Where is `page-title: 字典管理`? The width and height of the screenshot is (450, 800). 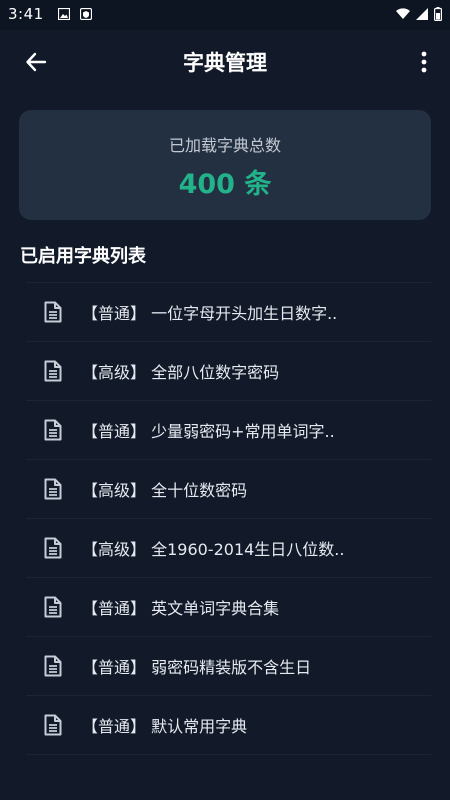 page-title: 字典管理 is located at coordinates (225, 63).